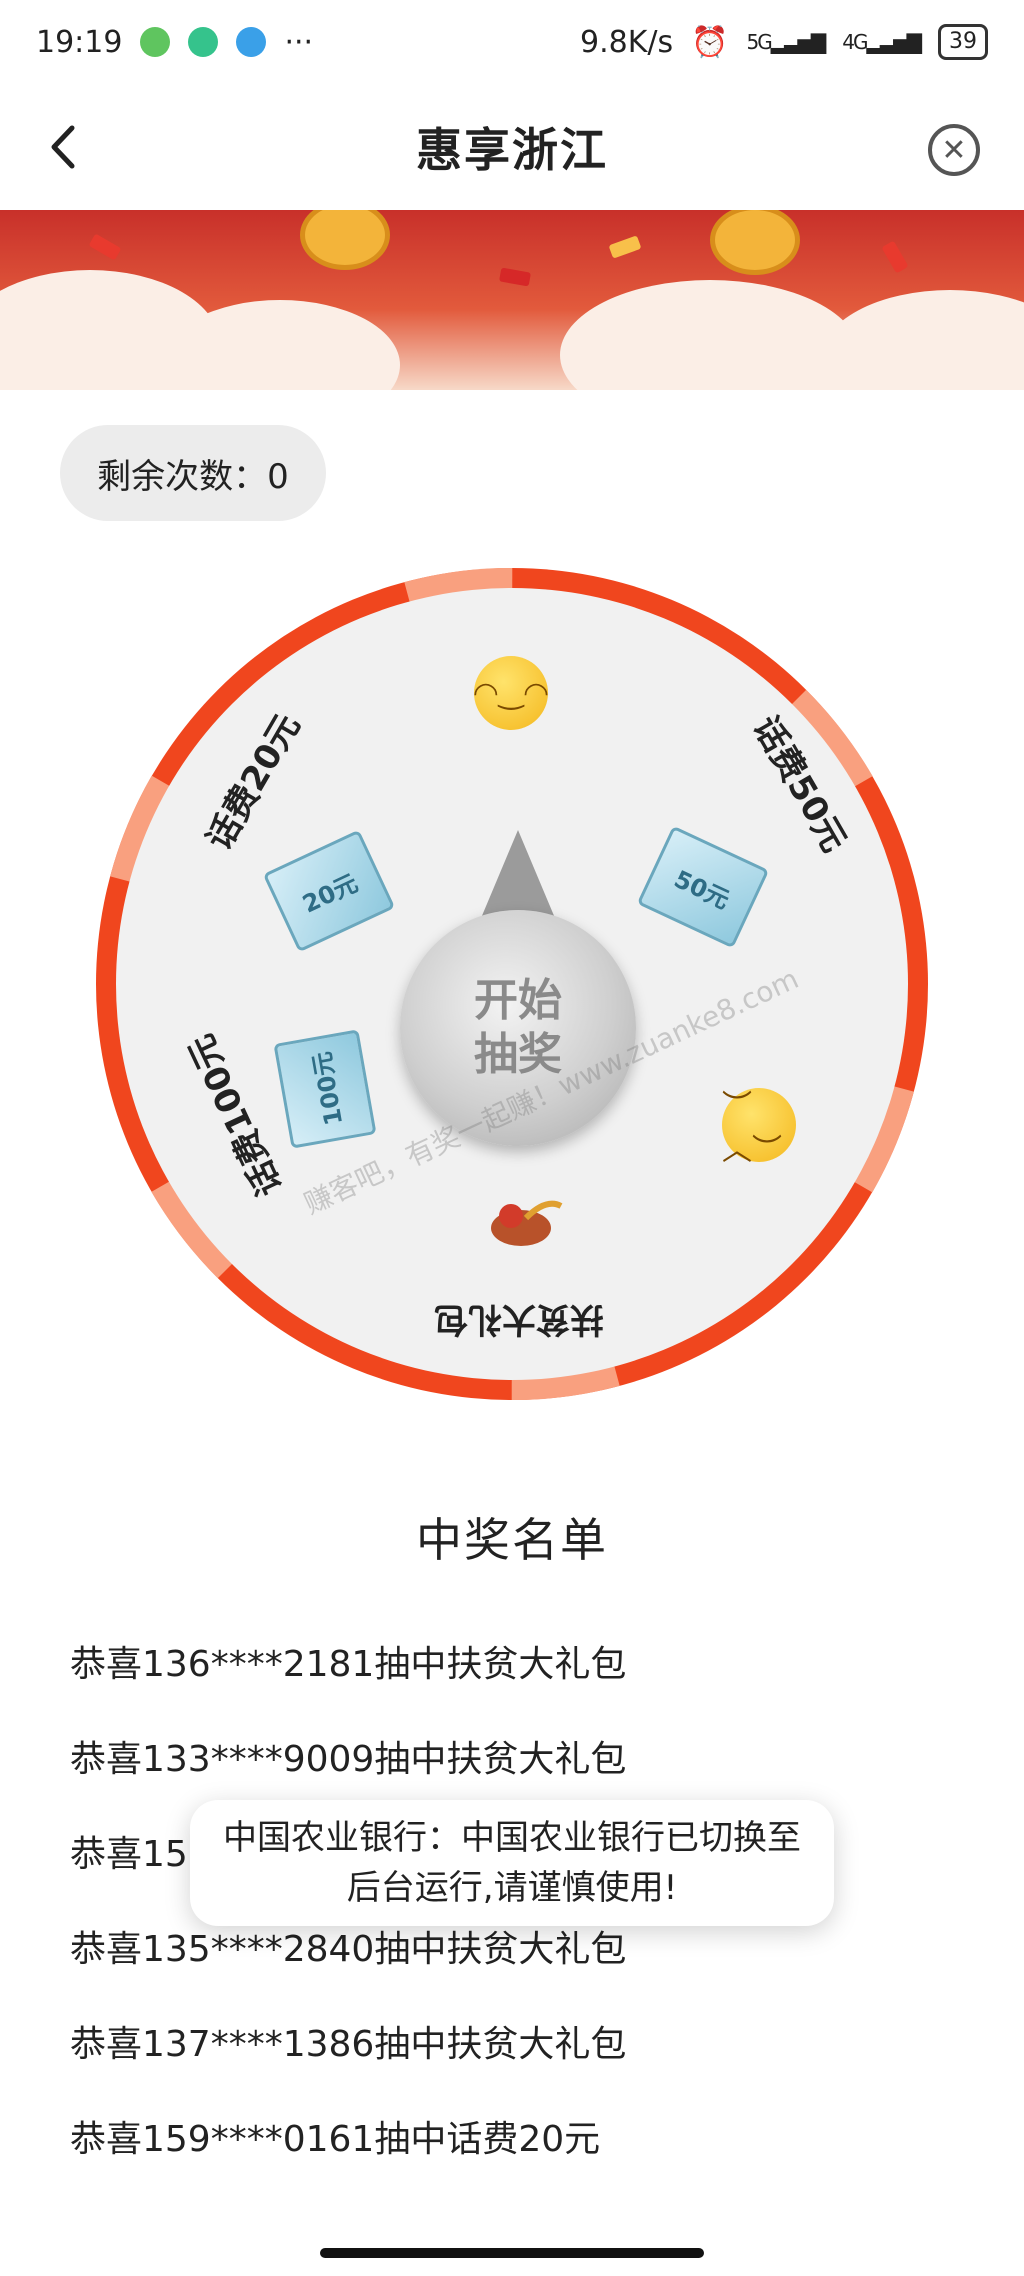 This screenshot has width=1024, height=2276. Describe the element at coordinates (79, 42) in the screenshot. I see `status-time: 19:19` at that location.